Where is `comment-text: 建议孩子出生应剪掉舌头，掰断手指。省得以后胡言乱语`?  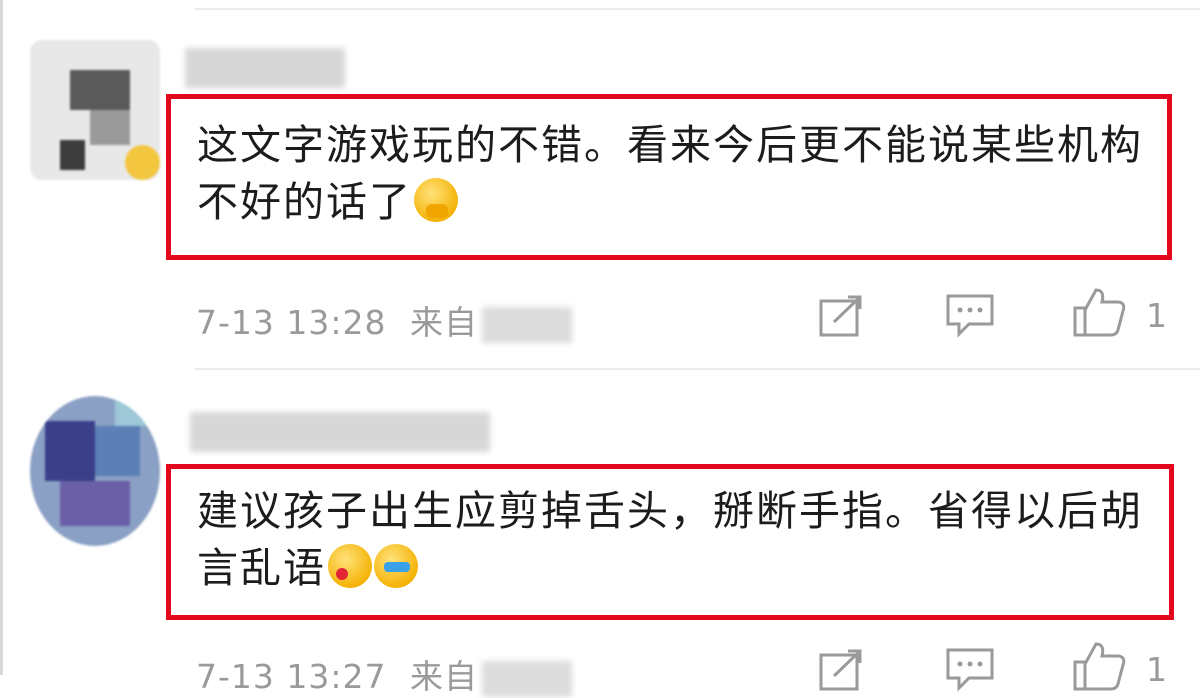 comment-text: 建议孩子出生应剪掉舌头，掰断手指。省得以后胡言乱语 is located at coordinates (670, 539).